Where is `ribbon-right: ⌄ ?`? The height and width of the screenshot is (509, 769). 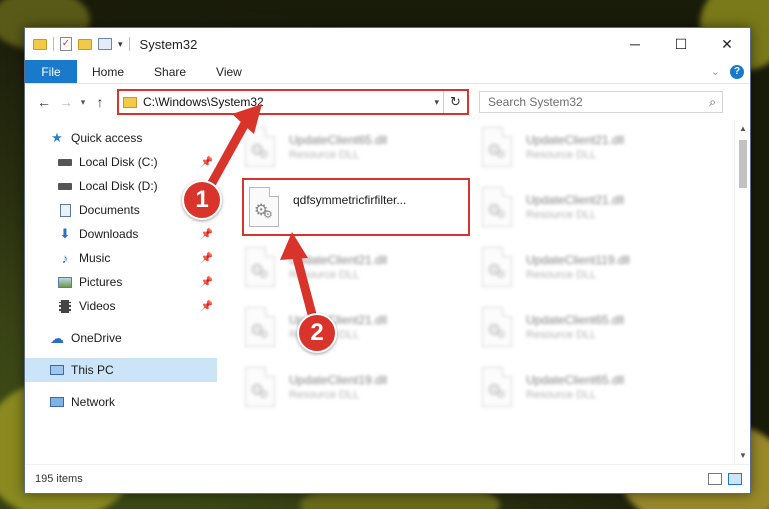
ribbon-right: ⌄ ? is located at coordinates (730, 71).